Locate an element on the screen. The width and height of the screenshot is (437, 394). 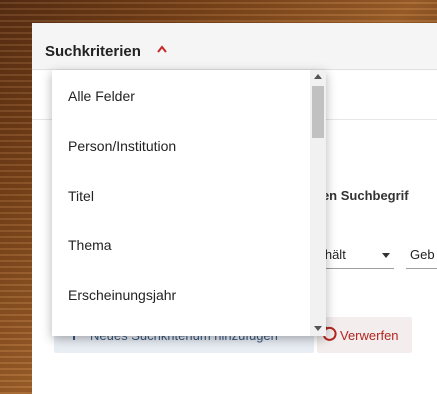
reset-label: Verwerfen is located at coordinates (369, 335).